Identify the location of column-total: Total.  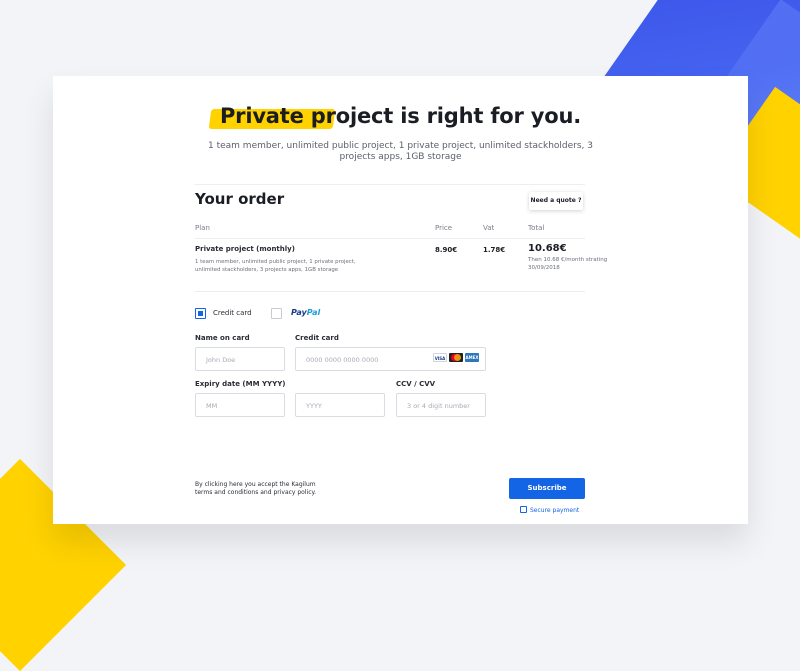
(536, 228).